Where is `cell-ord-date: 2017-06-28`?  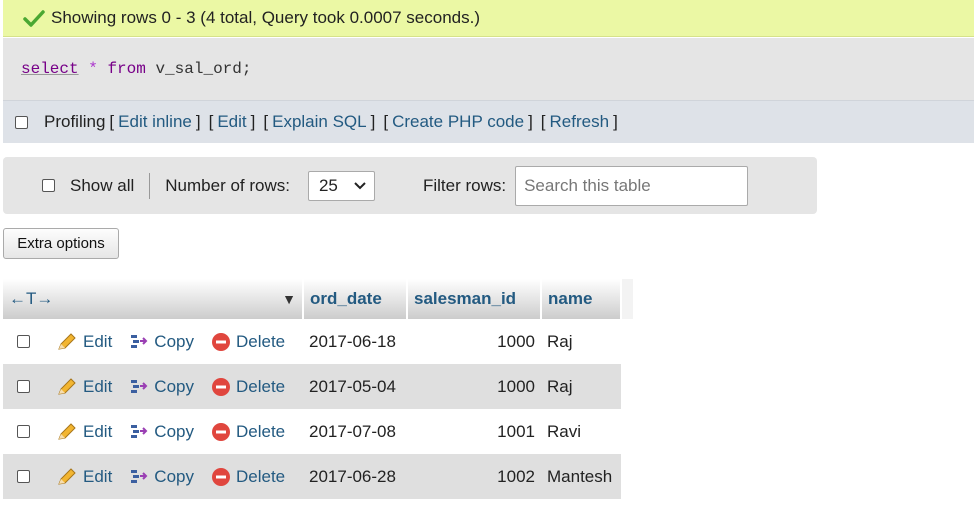 cell-ord-date: 2017-06-28 is located at coordinates (355, 476).